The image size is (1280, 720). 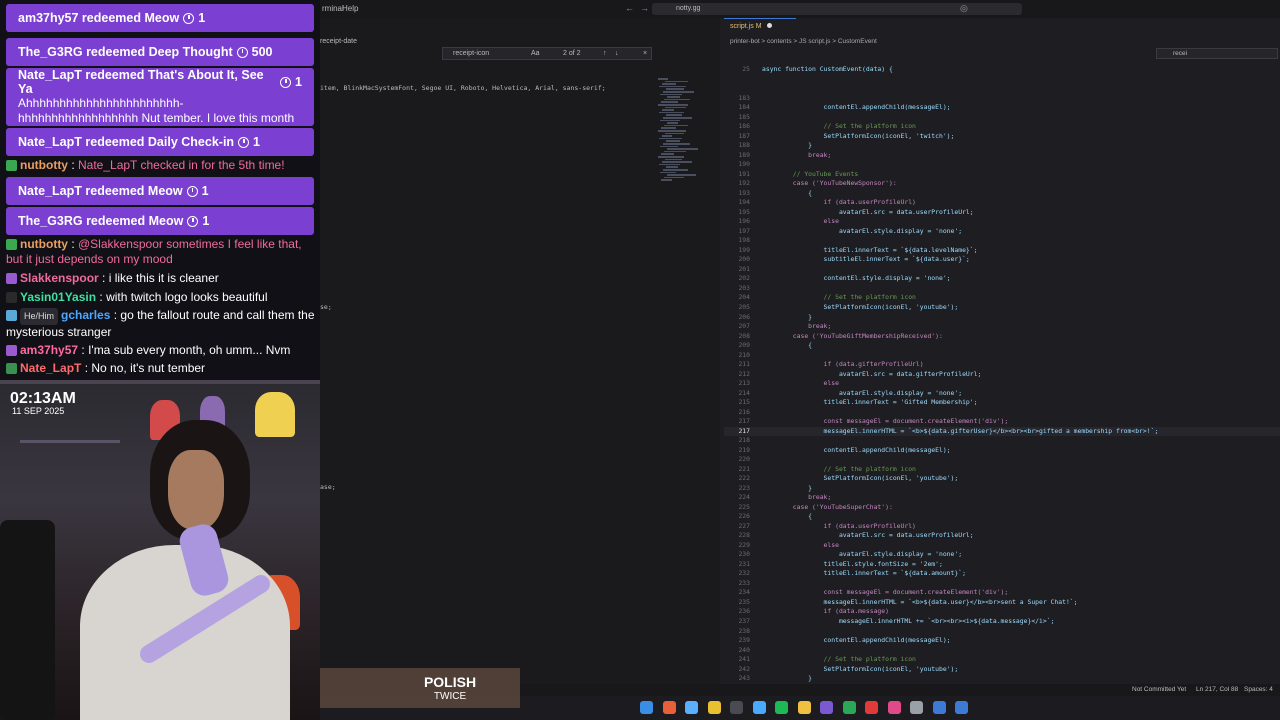 What do you see at coordinates (645, 53) in the screenshot?
I see `close-icon: ×` at bounding box center [645, 53].